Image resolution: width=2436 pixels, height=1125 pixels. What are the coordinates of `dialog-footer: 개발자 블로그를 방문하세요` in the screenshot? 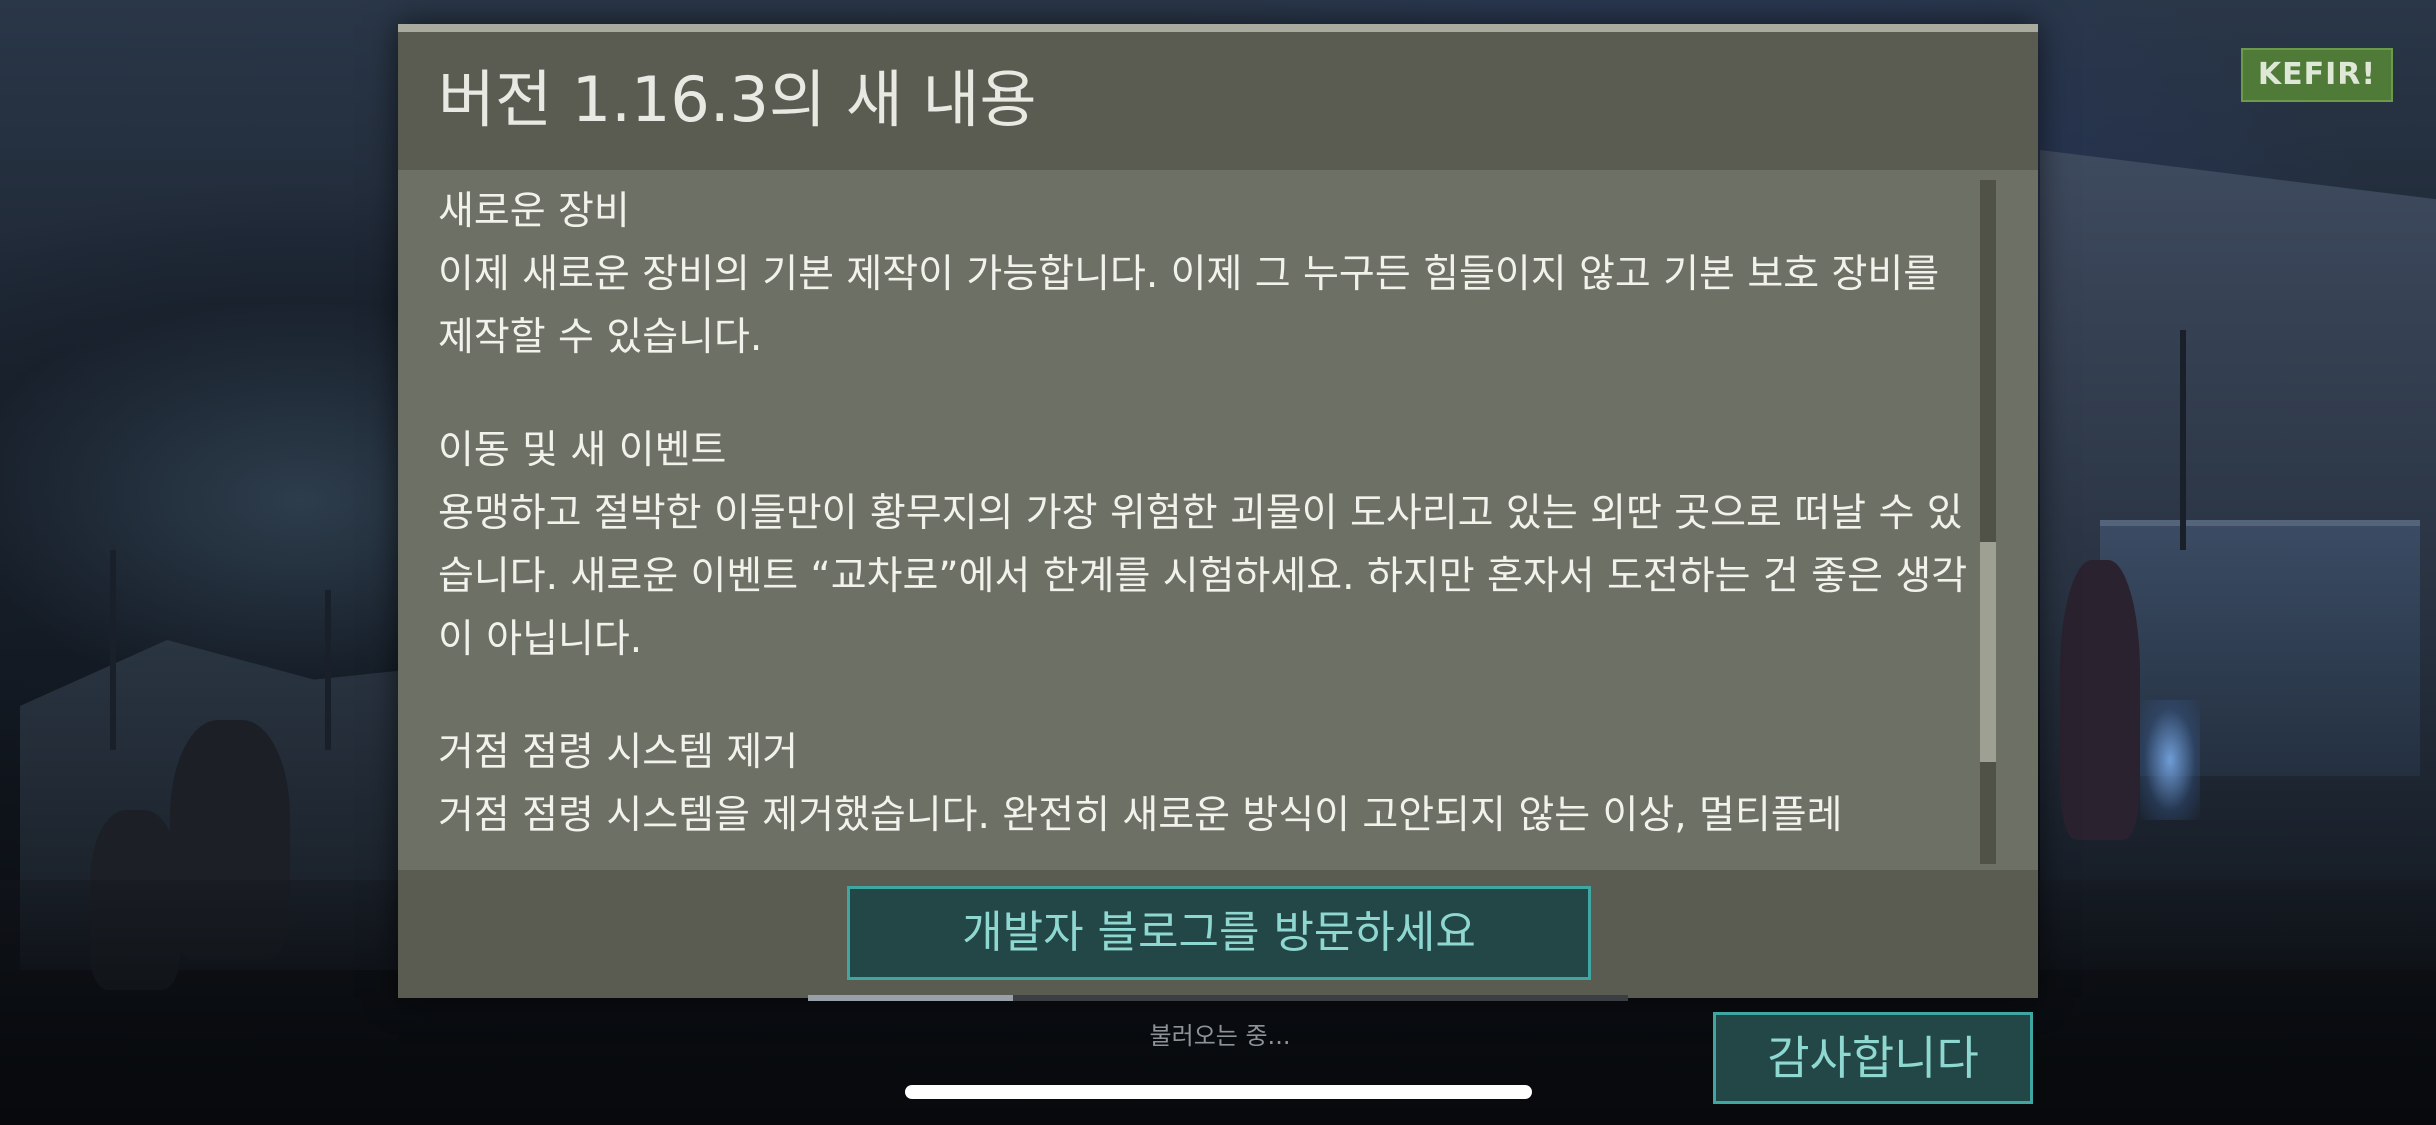 It's located at (1218, 934).